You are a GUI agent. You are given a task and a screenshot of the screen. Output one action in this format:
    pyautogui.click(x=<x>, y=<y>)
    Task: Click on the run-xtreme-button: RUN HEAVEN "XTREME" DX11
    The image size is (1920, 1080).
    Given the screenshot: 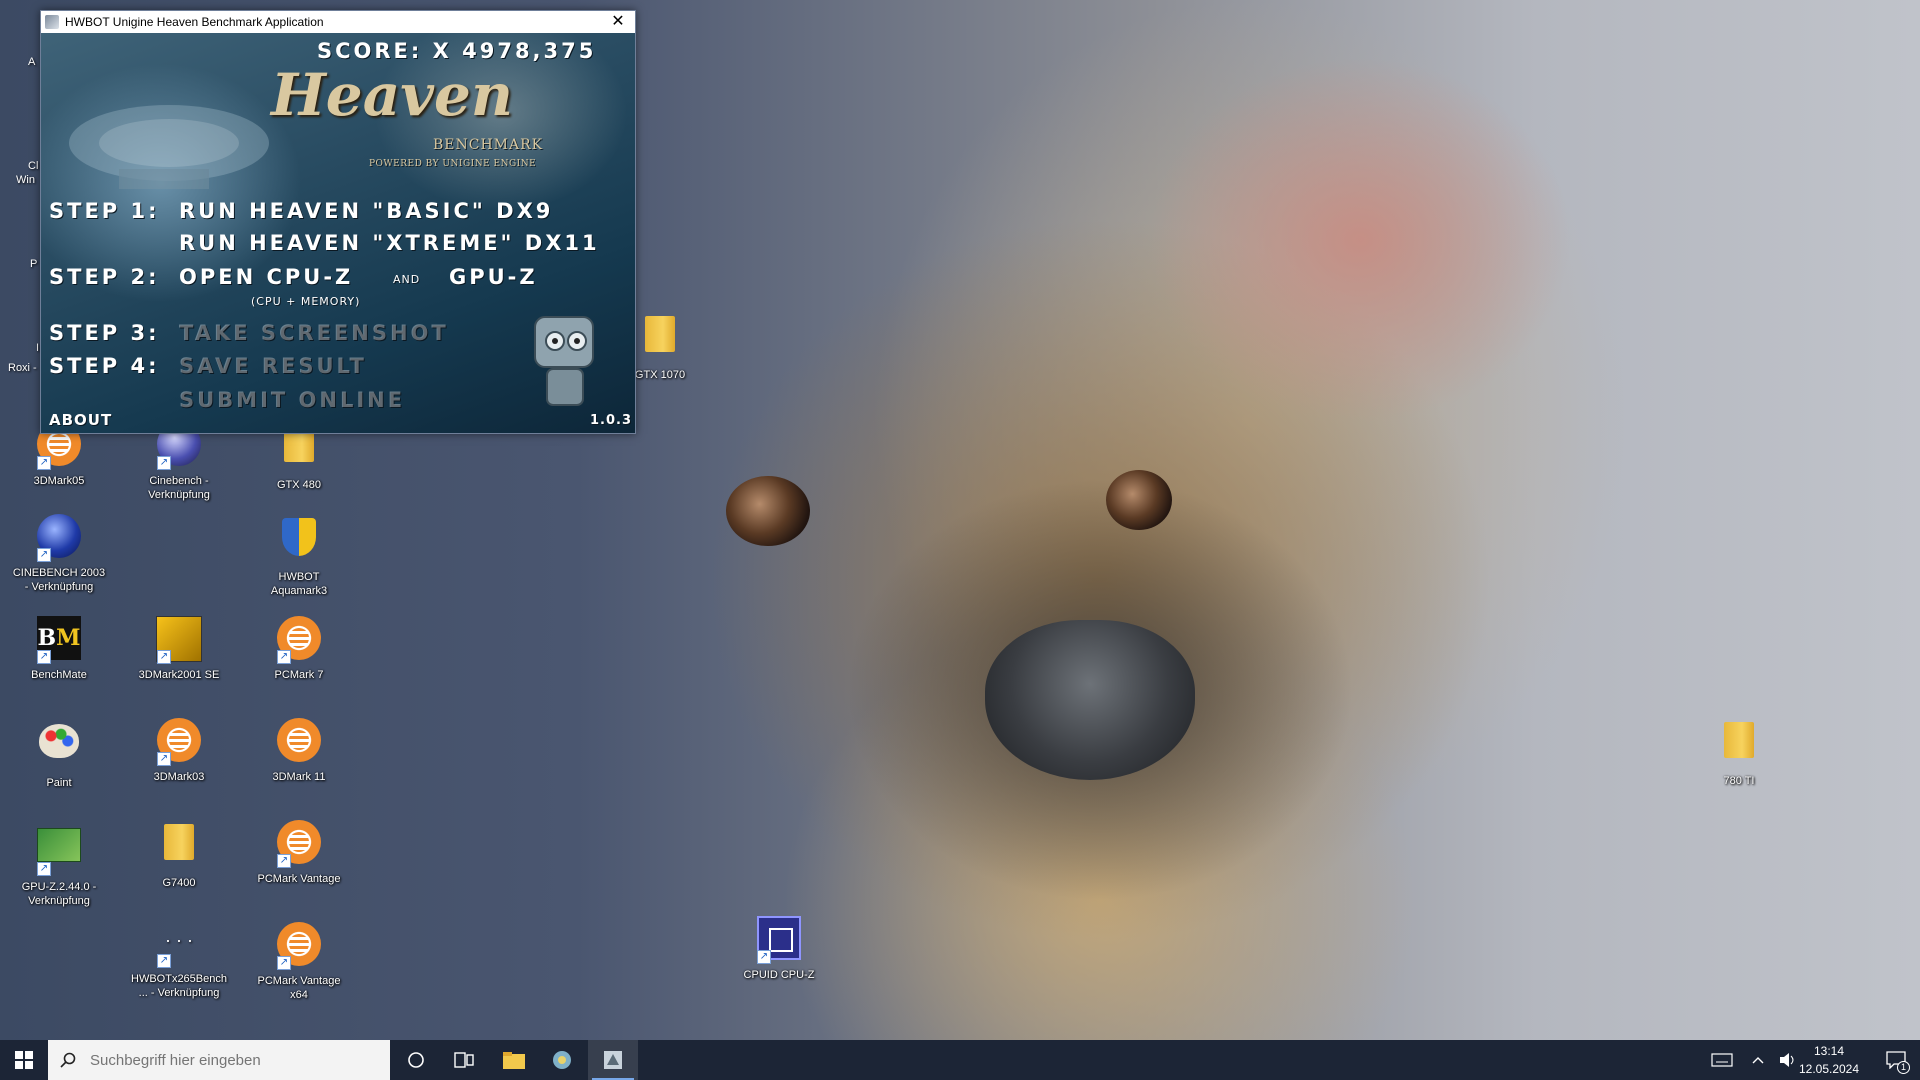 What is the action you would take?
    pyautogui.click(x=389, y=243)
    